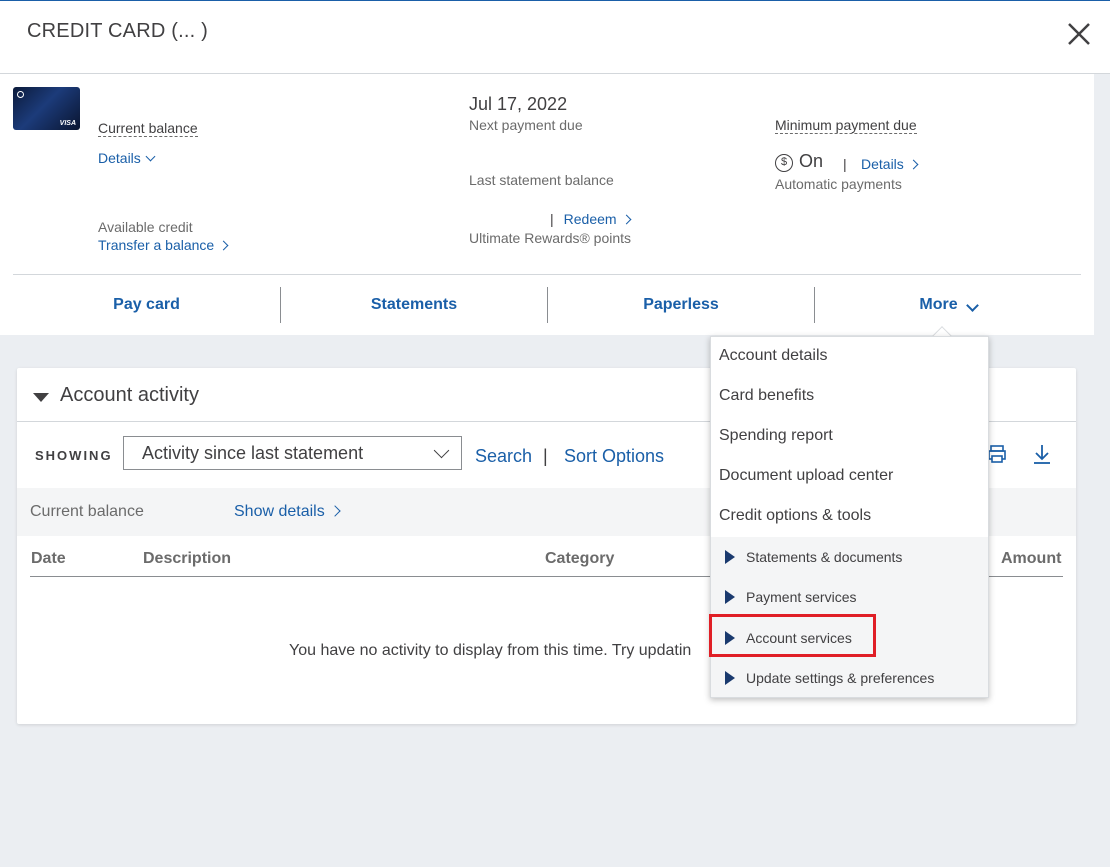  What do you see at coordinates (1031, 559) in the screenshot?
I see `column-header-amount: Amount` at bounding box center [1031, 559].